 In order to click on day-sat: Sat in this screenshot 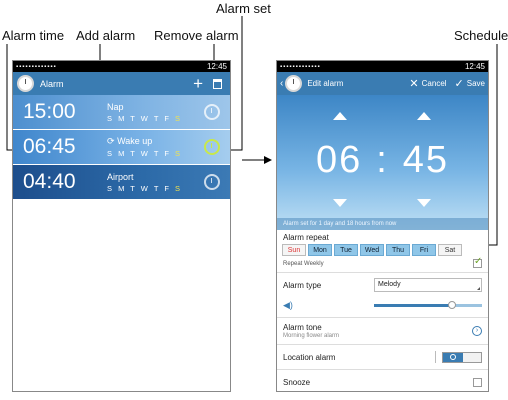, I will do `click(450, 250)`.